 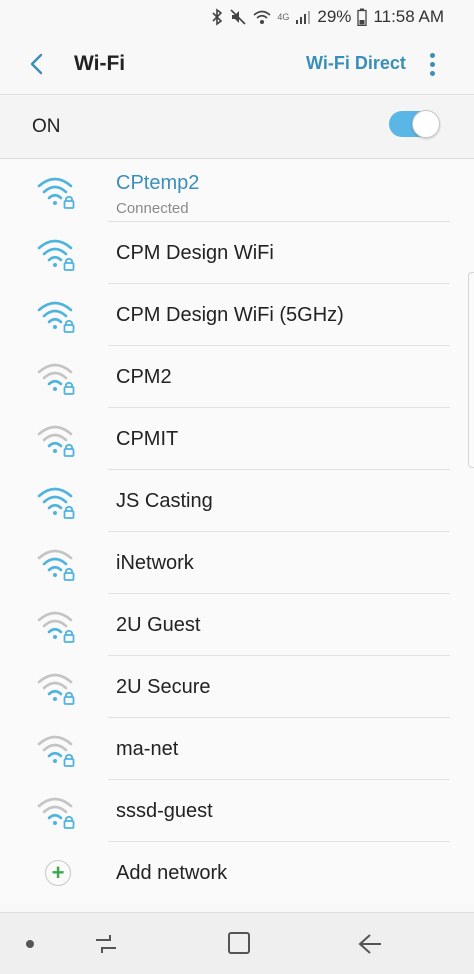 What do you see at coordinates (152, 208) in the screenshot?
I see `network-status: Connected` at bounding box center [152, 208].